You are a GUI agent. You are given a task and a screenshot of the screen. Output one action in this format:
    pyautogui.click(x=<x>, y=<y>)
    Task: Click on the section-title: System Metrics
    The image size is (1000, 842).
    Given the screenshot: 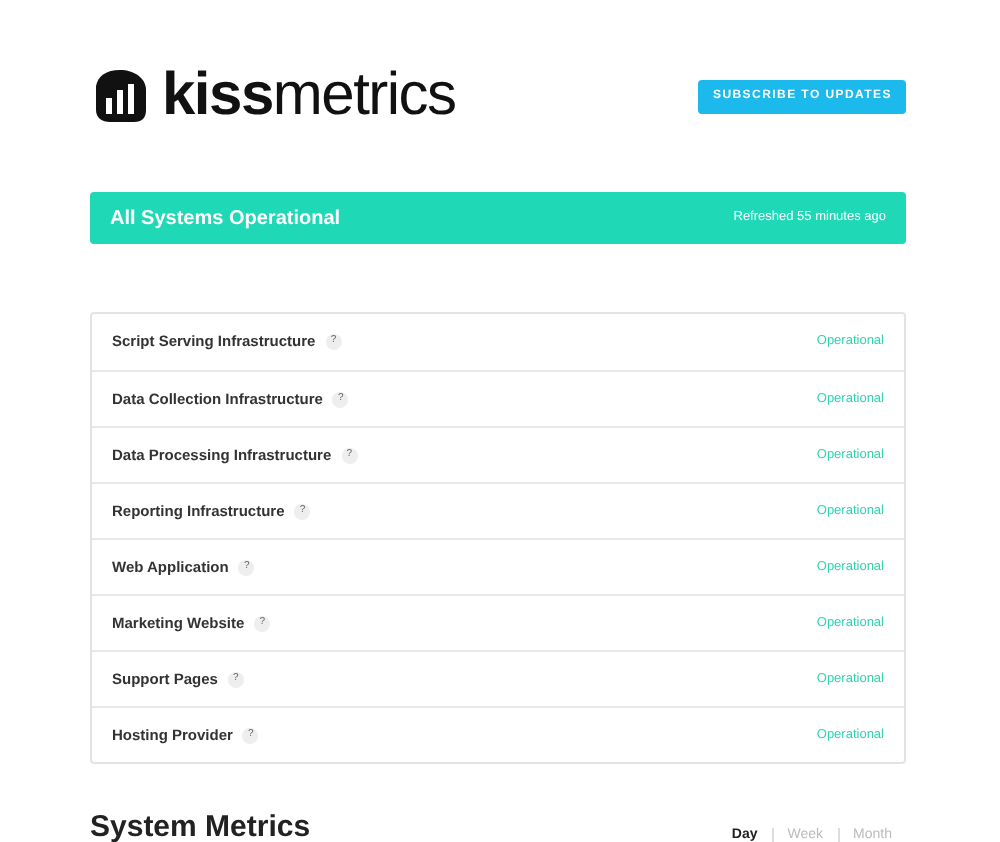 What is the action you would take?
    pyautogui.click(x=200, y=827)
    